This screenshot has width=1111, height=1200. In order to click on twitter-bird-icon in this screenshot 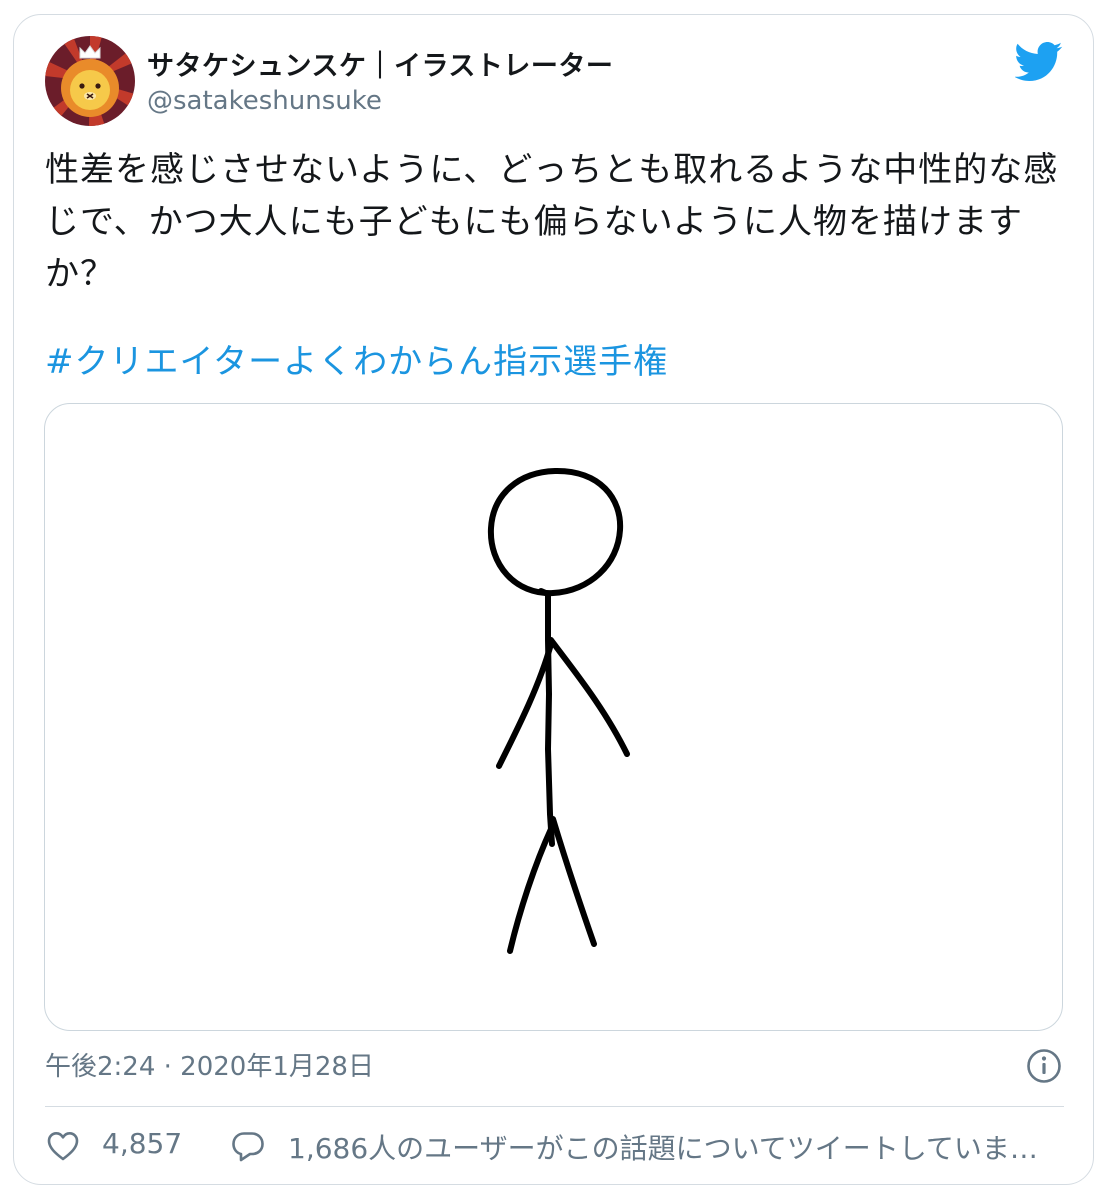, I will do `click(1039, 62)`.